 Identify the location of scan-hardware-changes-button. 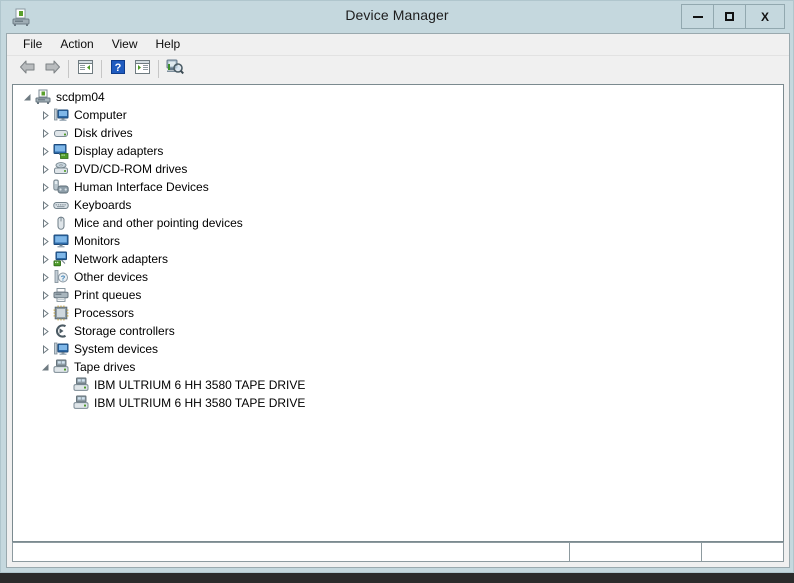
(175, 69).